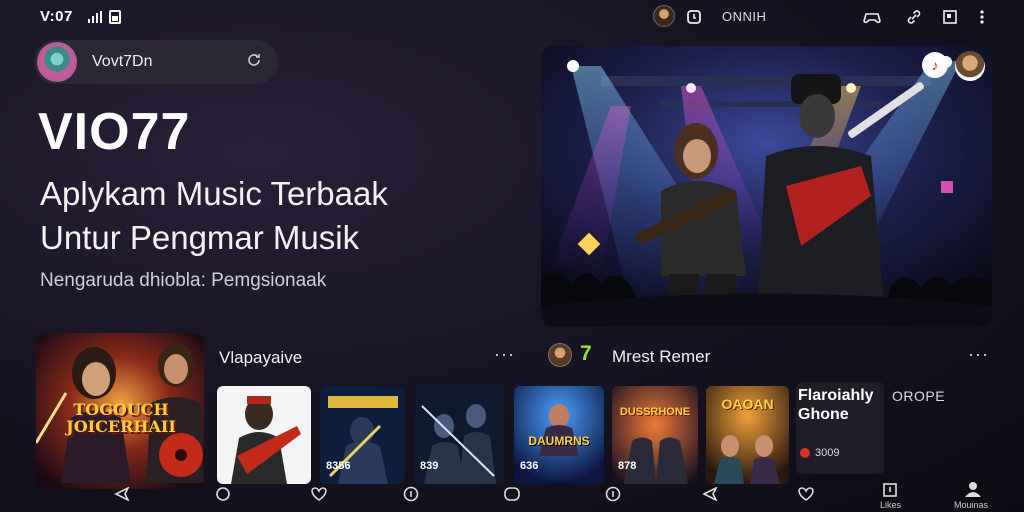 The width and height of the screenshot is (1024, 512). I want to click on thumb-title-4: DAUMRNS, so click(559, 441).